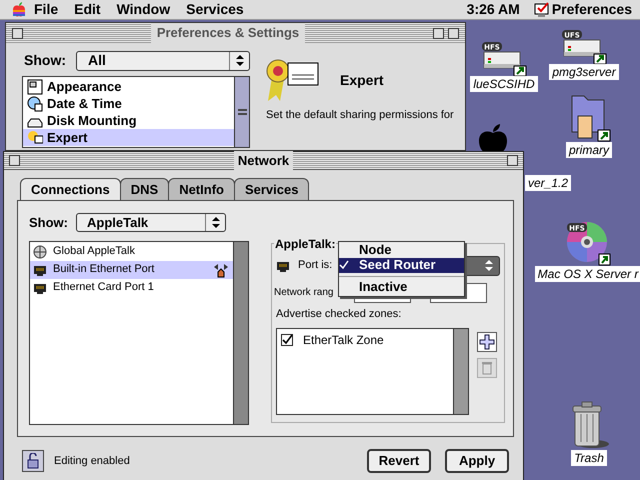 Image resolution: width=640 pixels, height=480 pixels. Describe the element at coordinates (35, 104) in the screenshot. I see `clock-icon` at that location.